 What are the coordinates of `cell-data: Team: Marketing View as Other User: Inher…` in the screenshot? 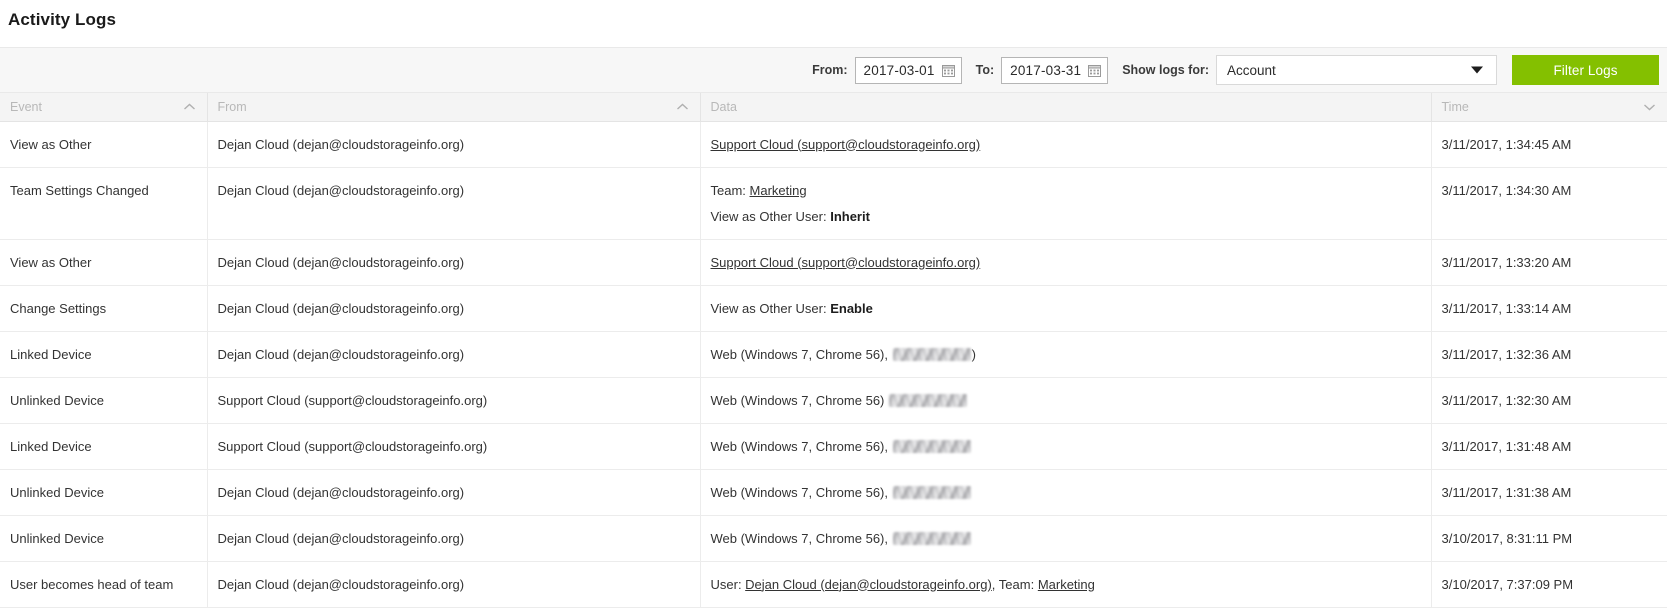 It's located at (1066, 203).